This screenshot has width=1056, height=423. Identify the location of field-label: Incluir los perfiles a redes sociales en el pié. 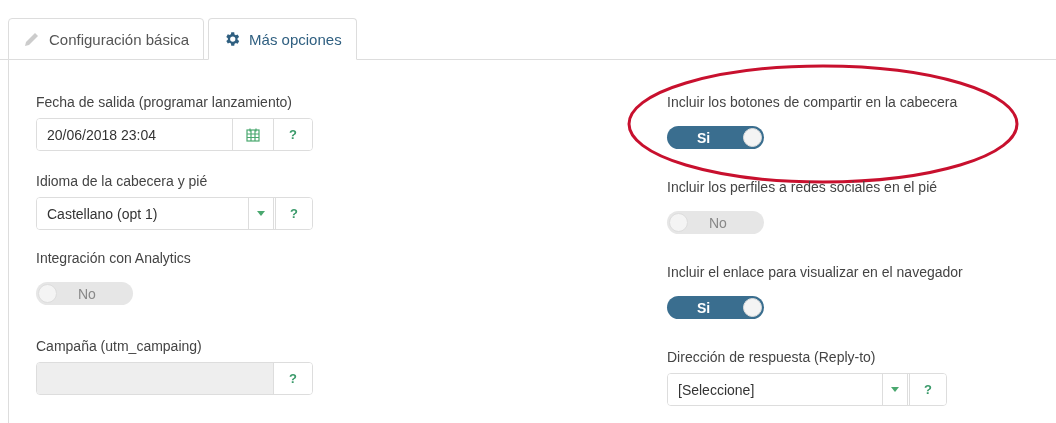
(803, 187).